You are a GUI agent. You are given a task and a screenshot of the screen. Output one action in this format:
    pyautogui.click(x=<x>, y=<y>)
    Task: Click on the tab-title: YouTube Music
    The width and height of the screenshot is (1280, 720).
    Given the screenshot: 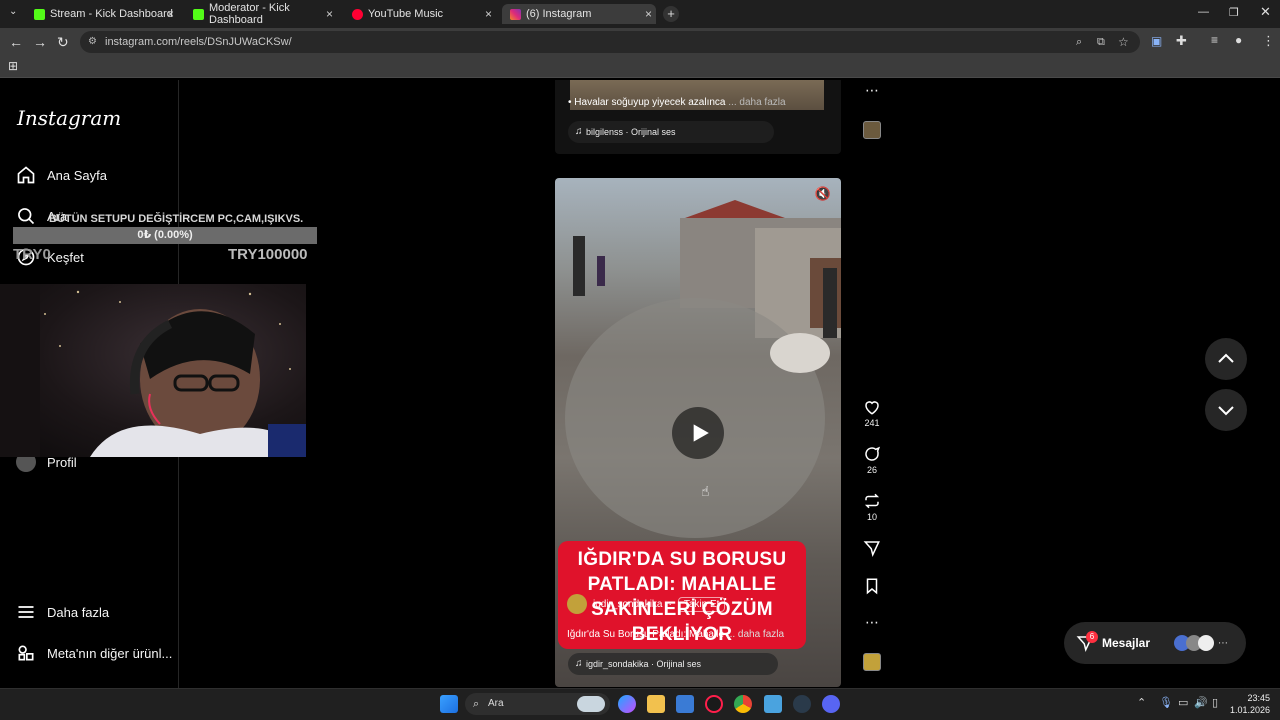 What is the action you would take?
    pyautogui.click(x=406, y=14)
    